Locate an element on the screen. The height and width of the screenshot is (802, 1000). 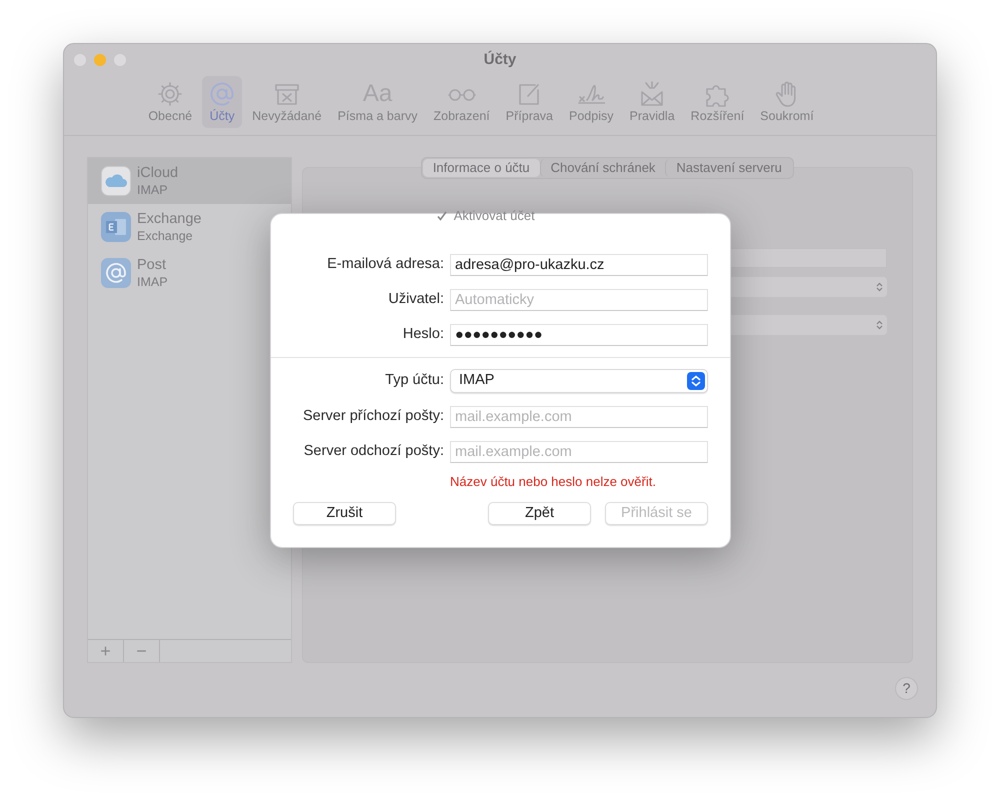
input-field: ●●●●●●●●●● is located at coordinates (579, 335).